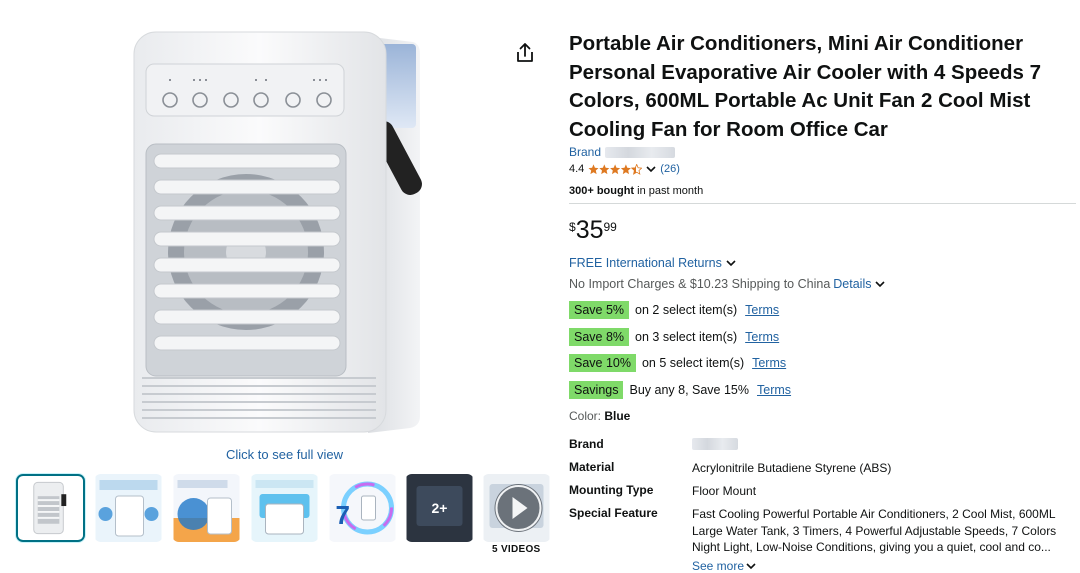 Image resolution: width=1080 pixels, height=573 pixels. I want to click on video-thumbnail, so click(516, 508).